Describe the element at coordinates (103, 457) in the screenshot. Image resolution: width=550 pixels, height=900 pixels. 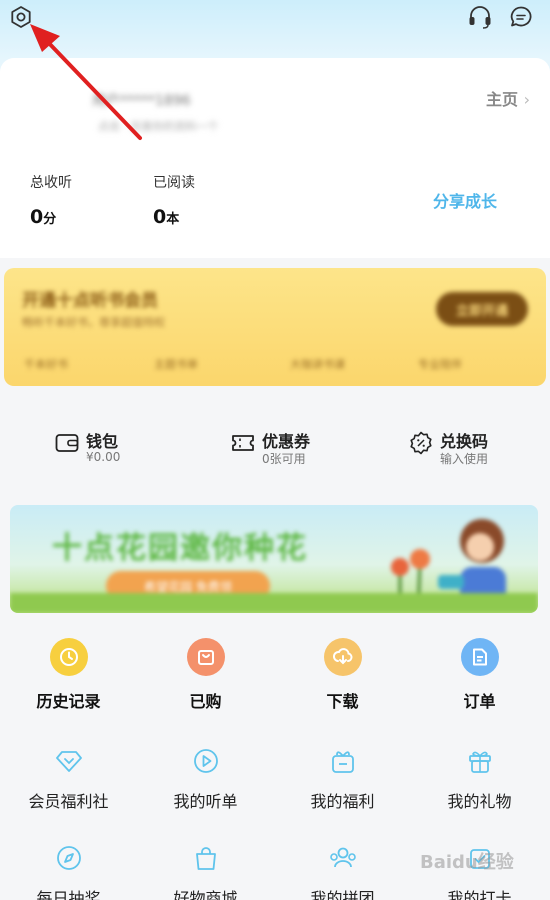
I see `wallet-balance: ¥0.00` at that location.